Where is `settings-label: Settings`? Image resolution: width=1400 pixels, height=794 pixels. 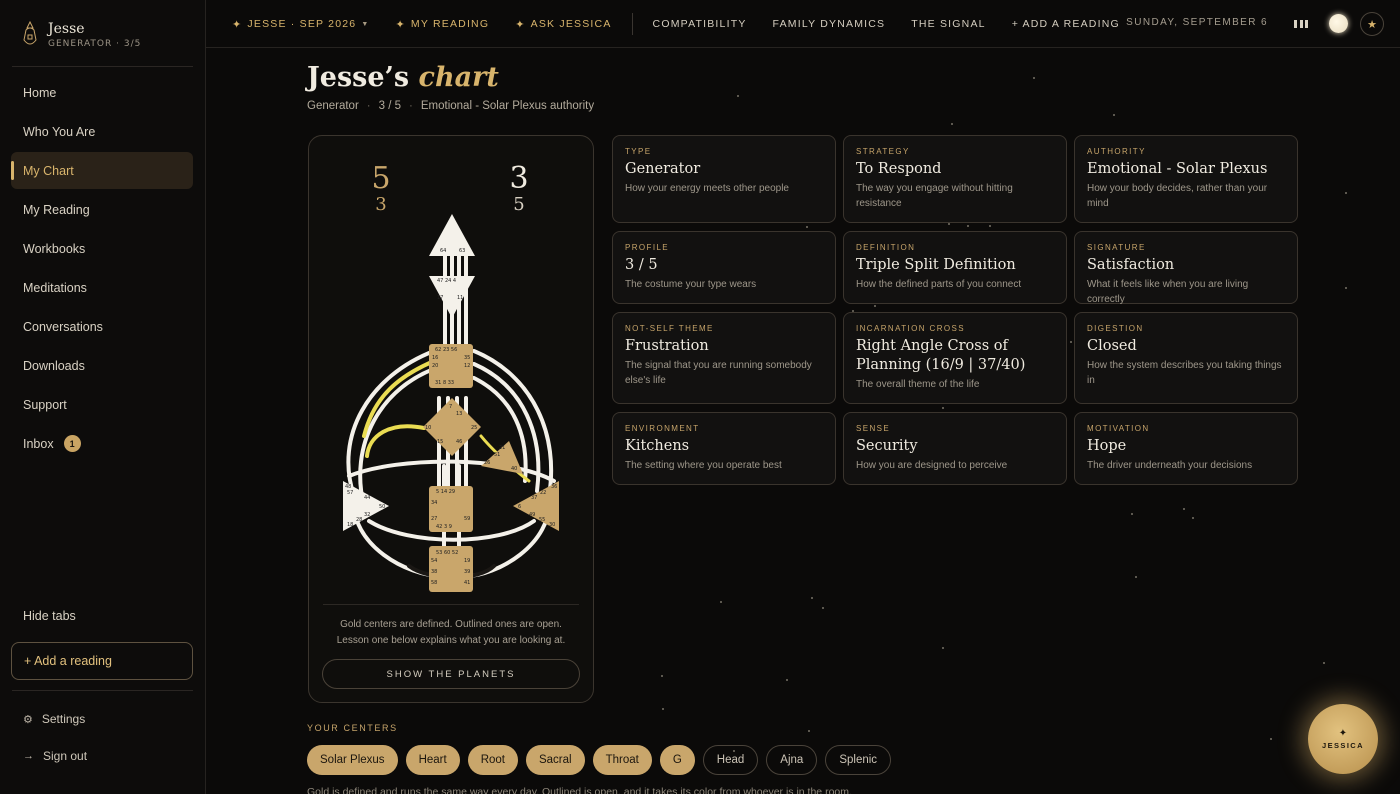
settings-label: Settings is located at coordinates (63, 719).